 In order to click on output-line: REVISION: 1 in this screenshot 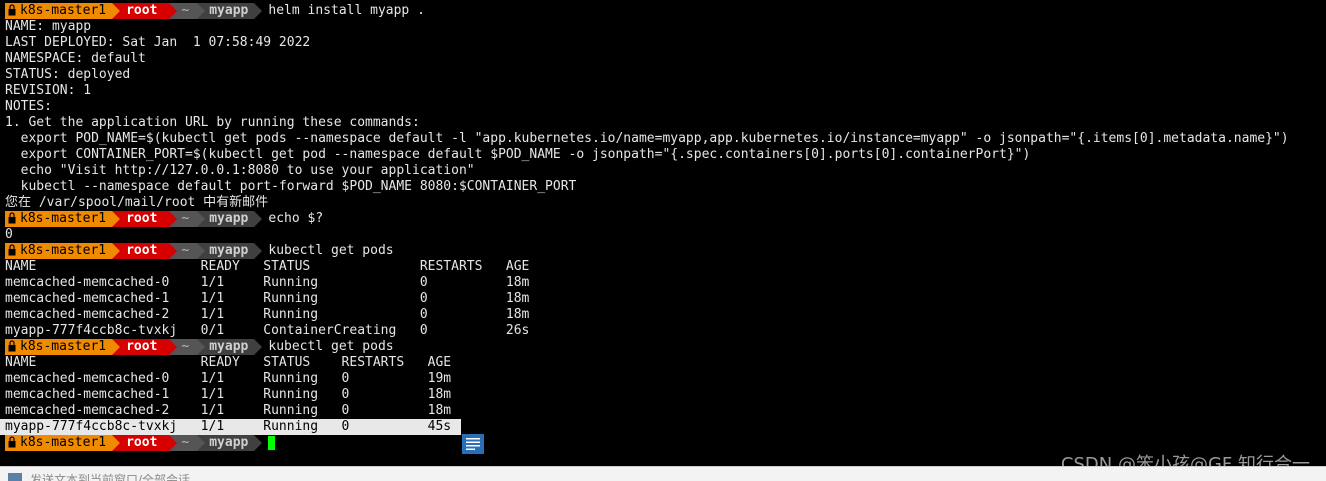, I will do `click(48, 90)`.